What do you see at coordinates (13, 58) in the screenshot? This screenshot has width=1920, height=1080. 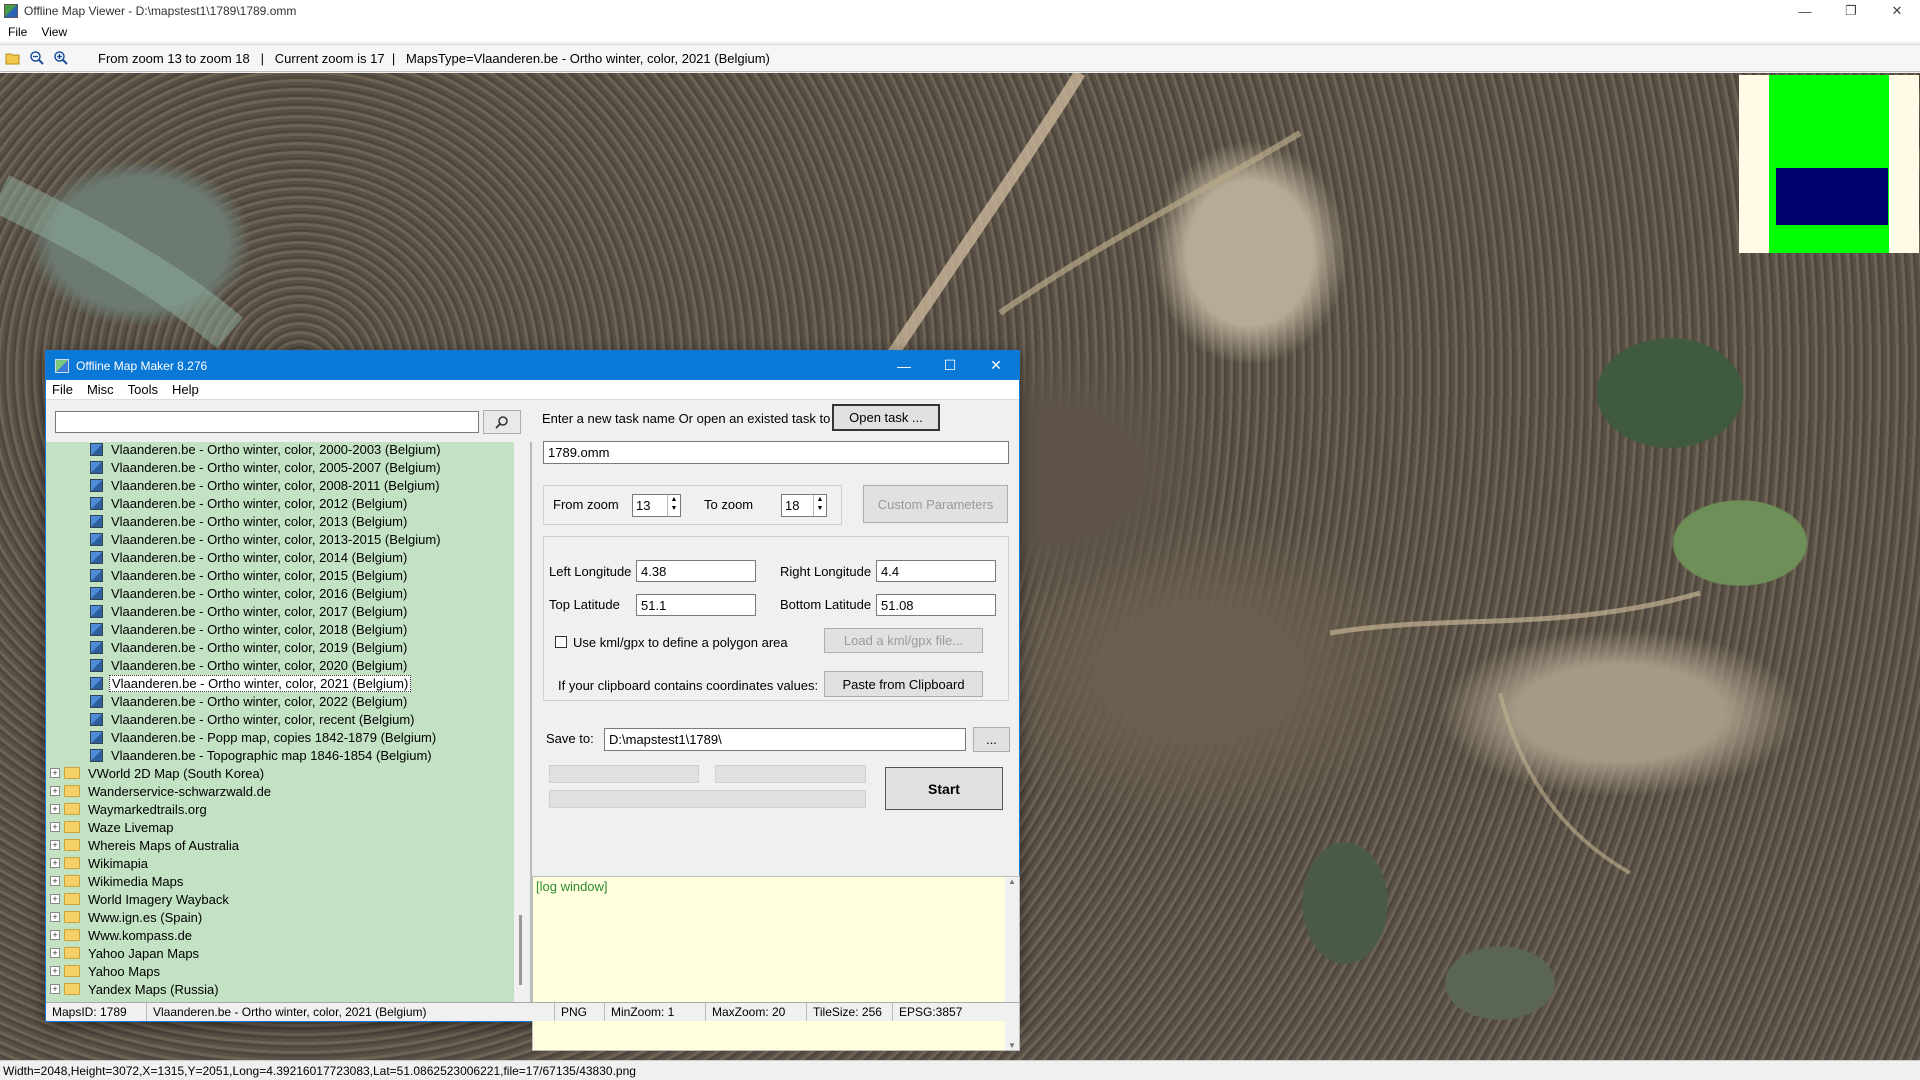 I see `open-folder-icon` at bounding box center [13, 58].